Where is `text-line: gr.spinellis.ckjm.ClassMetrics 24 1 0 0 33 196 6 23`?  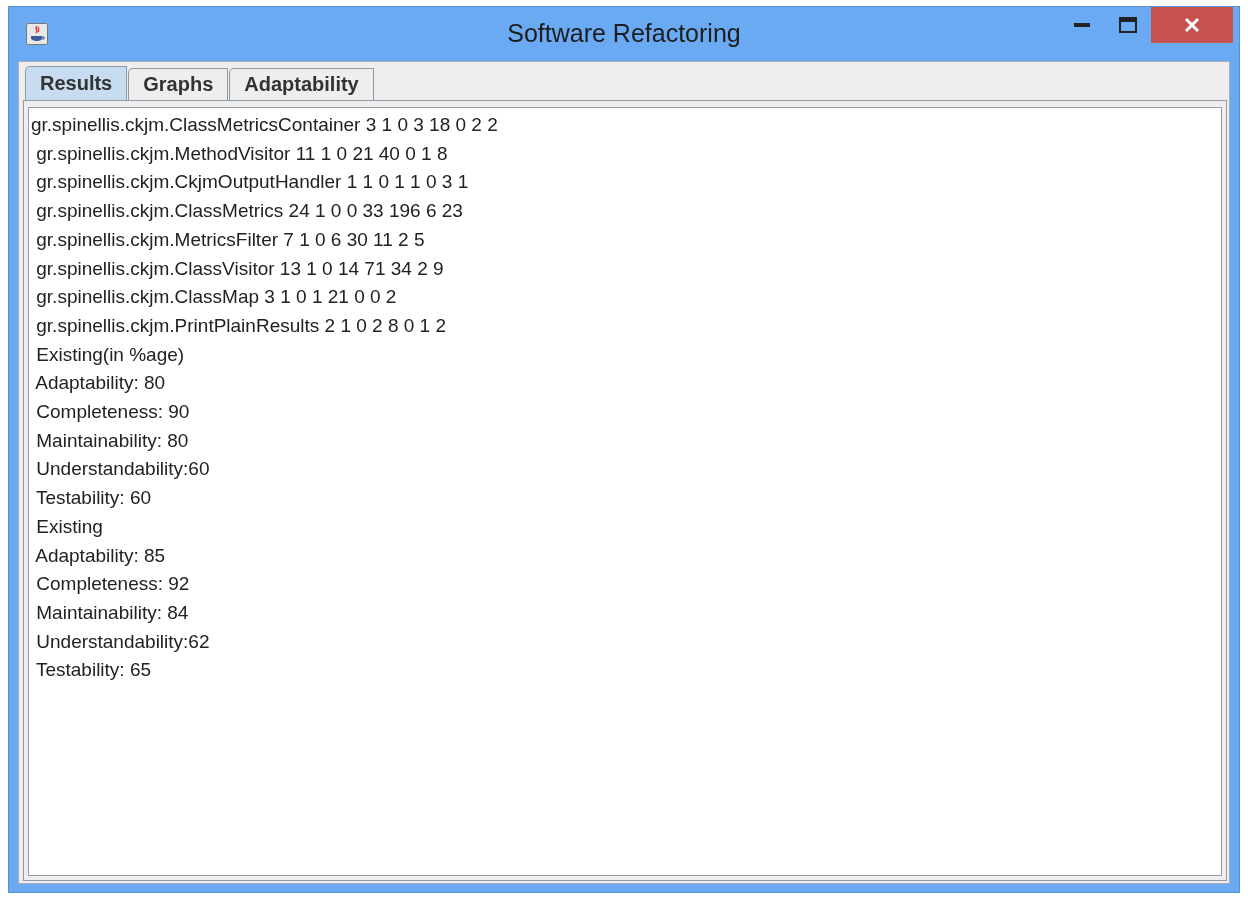 text-line: gr.spinellis.ckjm.ClassMetrics 24 1 0 0 33 196 6 23 is located at coordinates (249, 211).